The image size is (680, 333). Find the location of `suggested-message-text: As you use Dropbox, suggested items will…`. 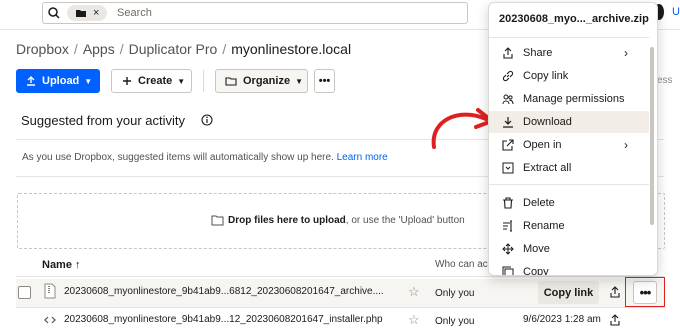

suggested-message-text: As you use Dropbox, suggested items will… is located at coordinates (178, 157).